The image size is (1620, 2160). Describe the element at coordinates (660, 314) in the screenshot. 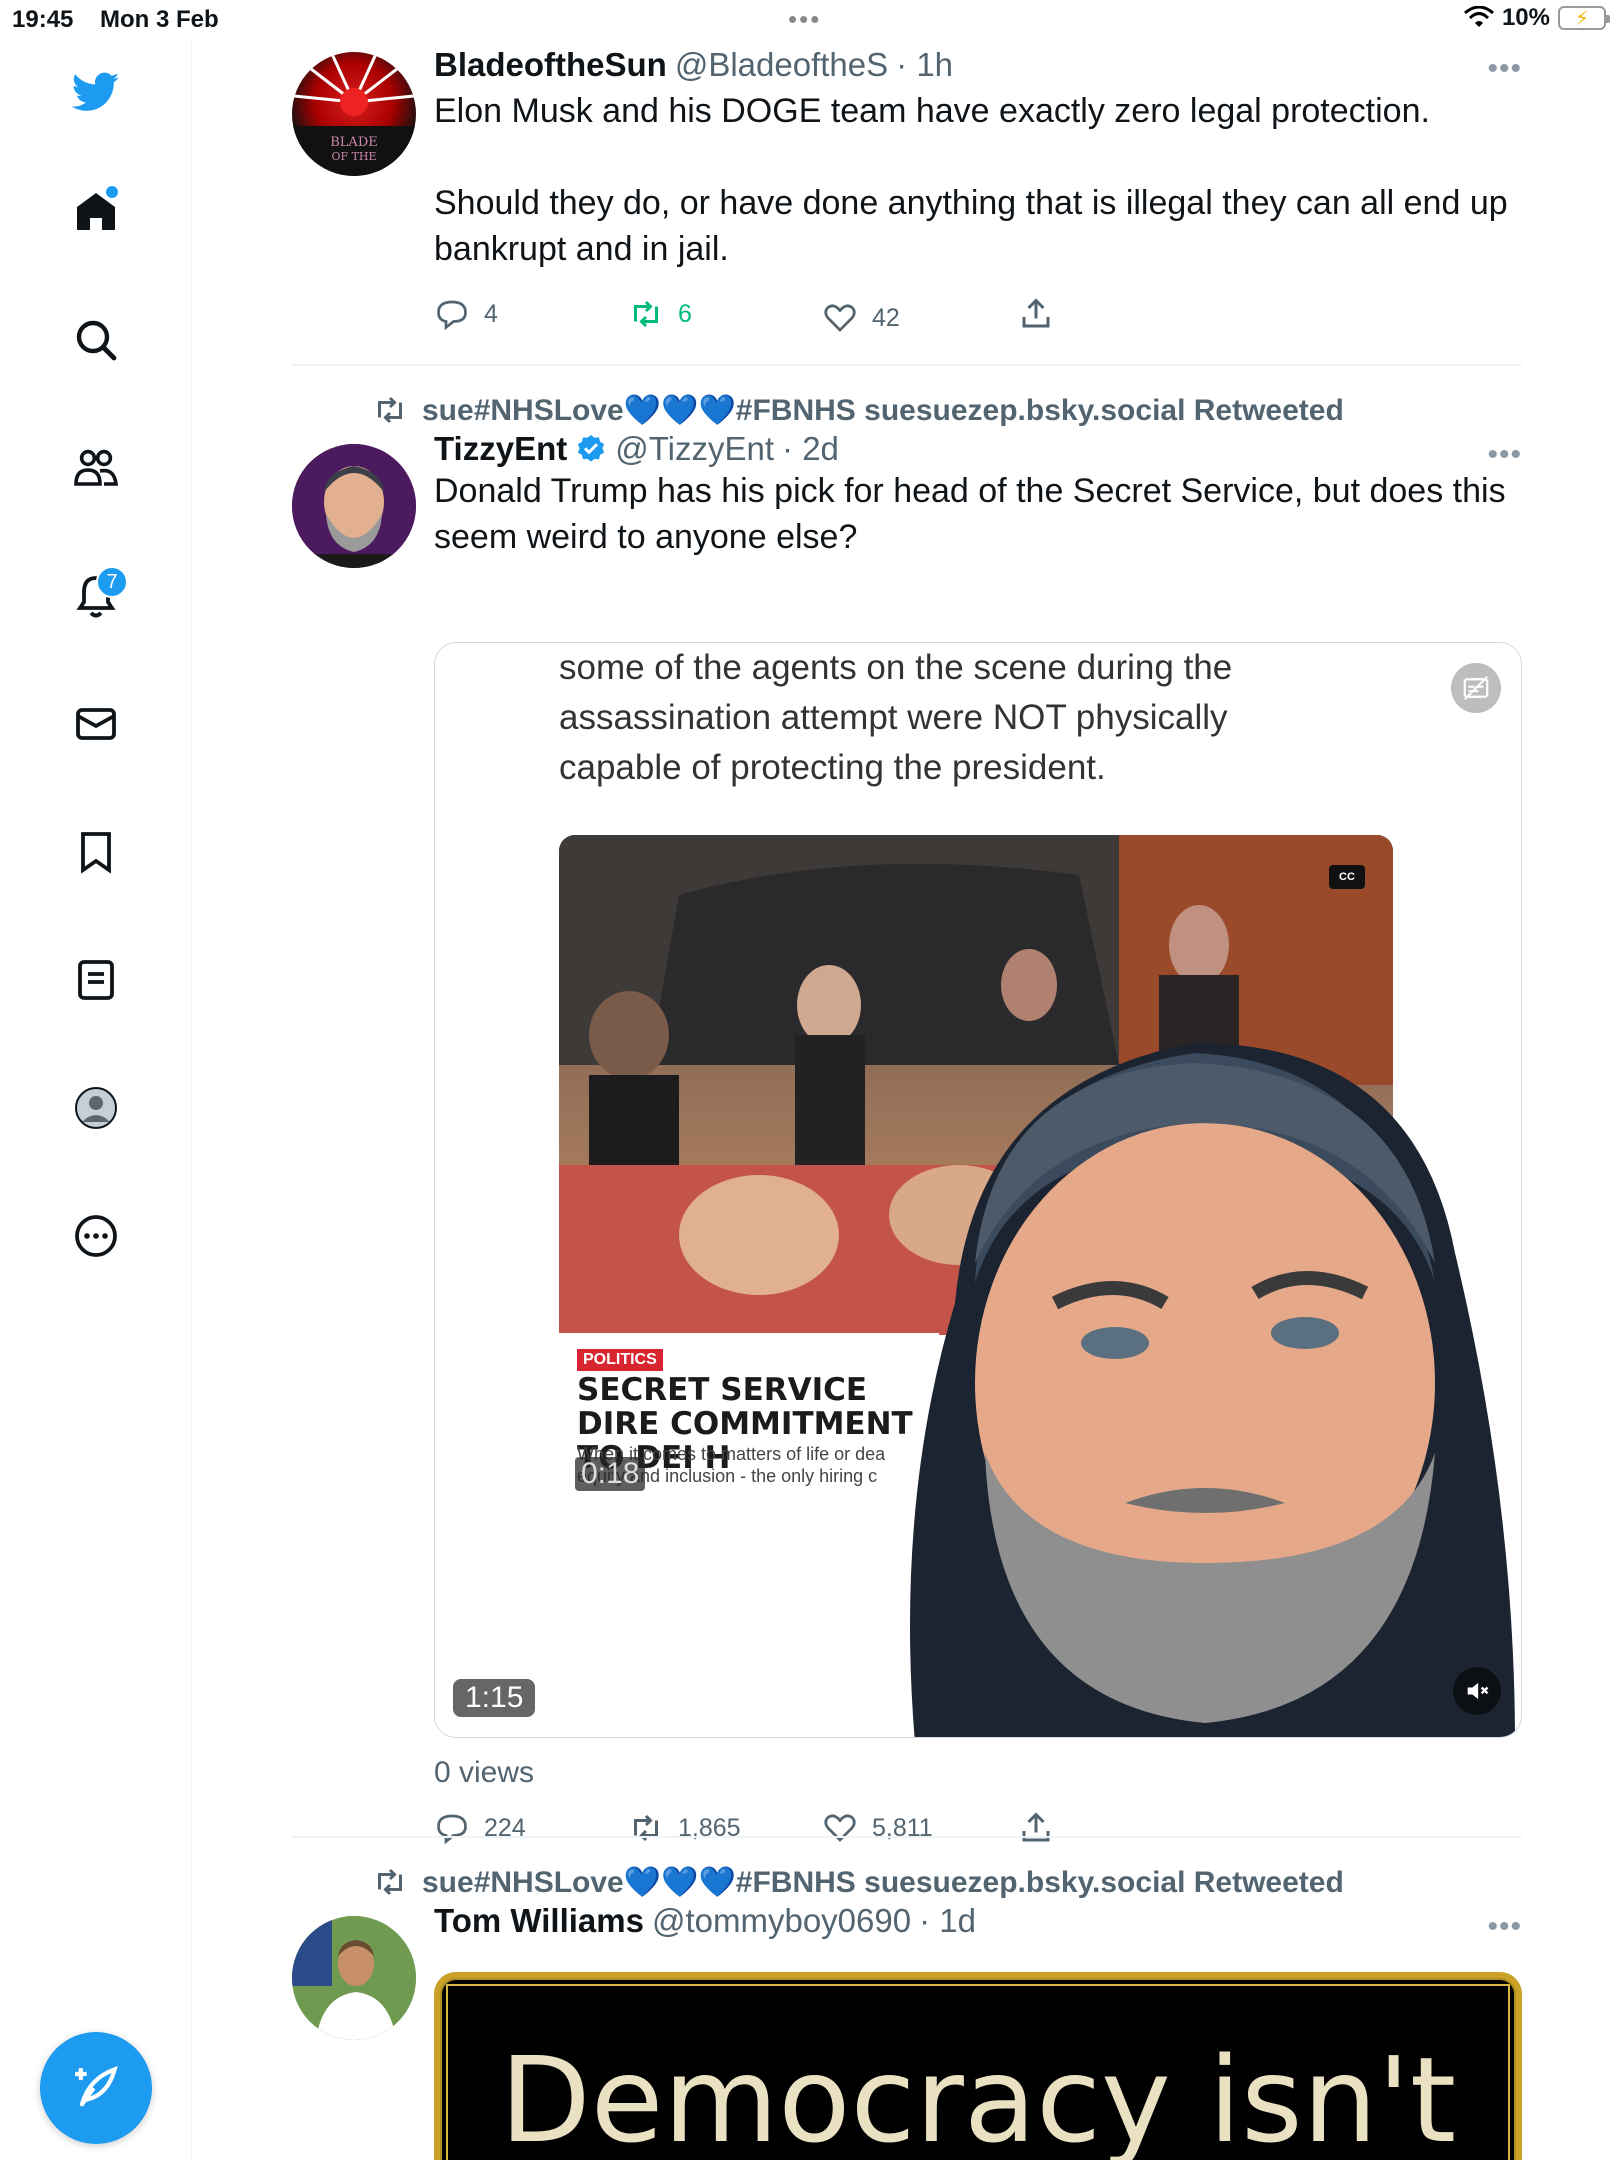

I see `retweet-button: 6` at that location.